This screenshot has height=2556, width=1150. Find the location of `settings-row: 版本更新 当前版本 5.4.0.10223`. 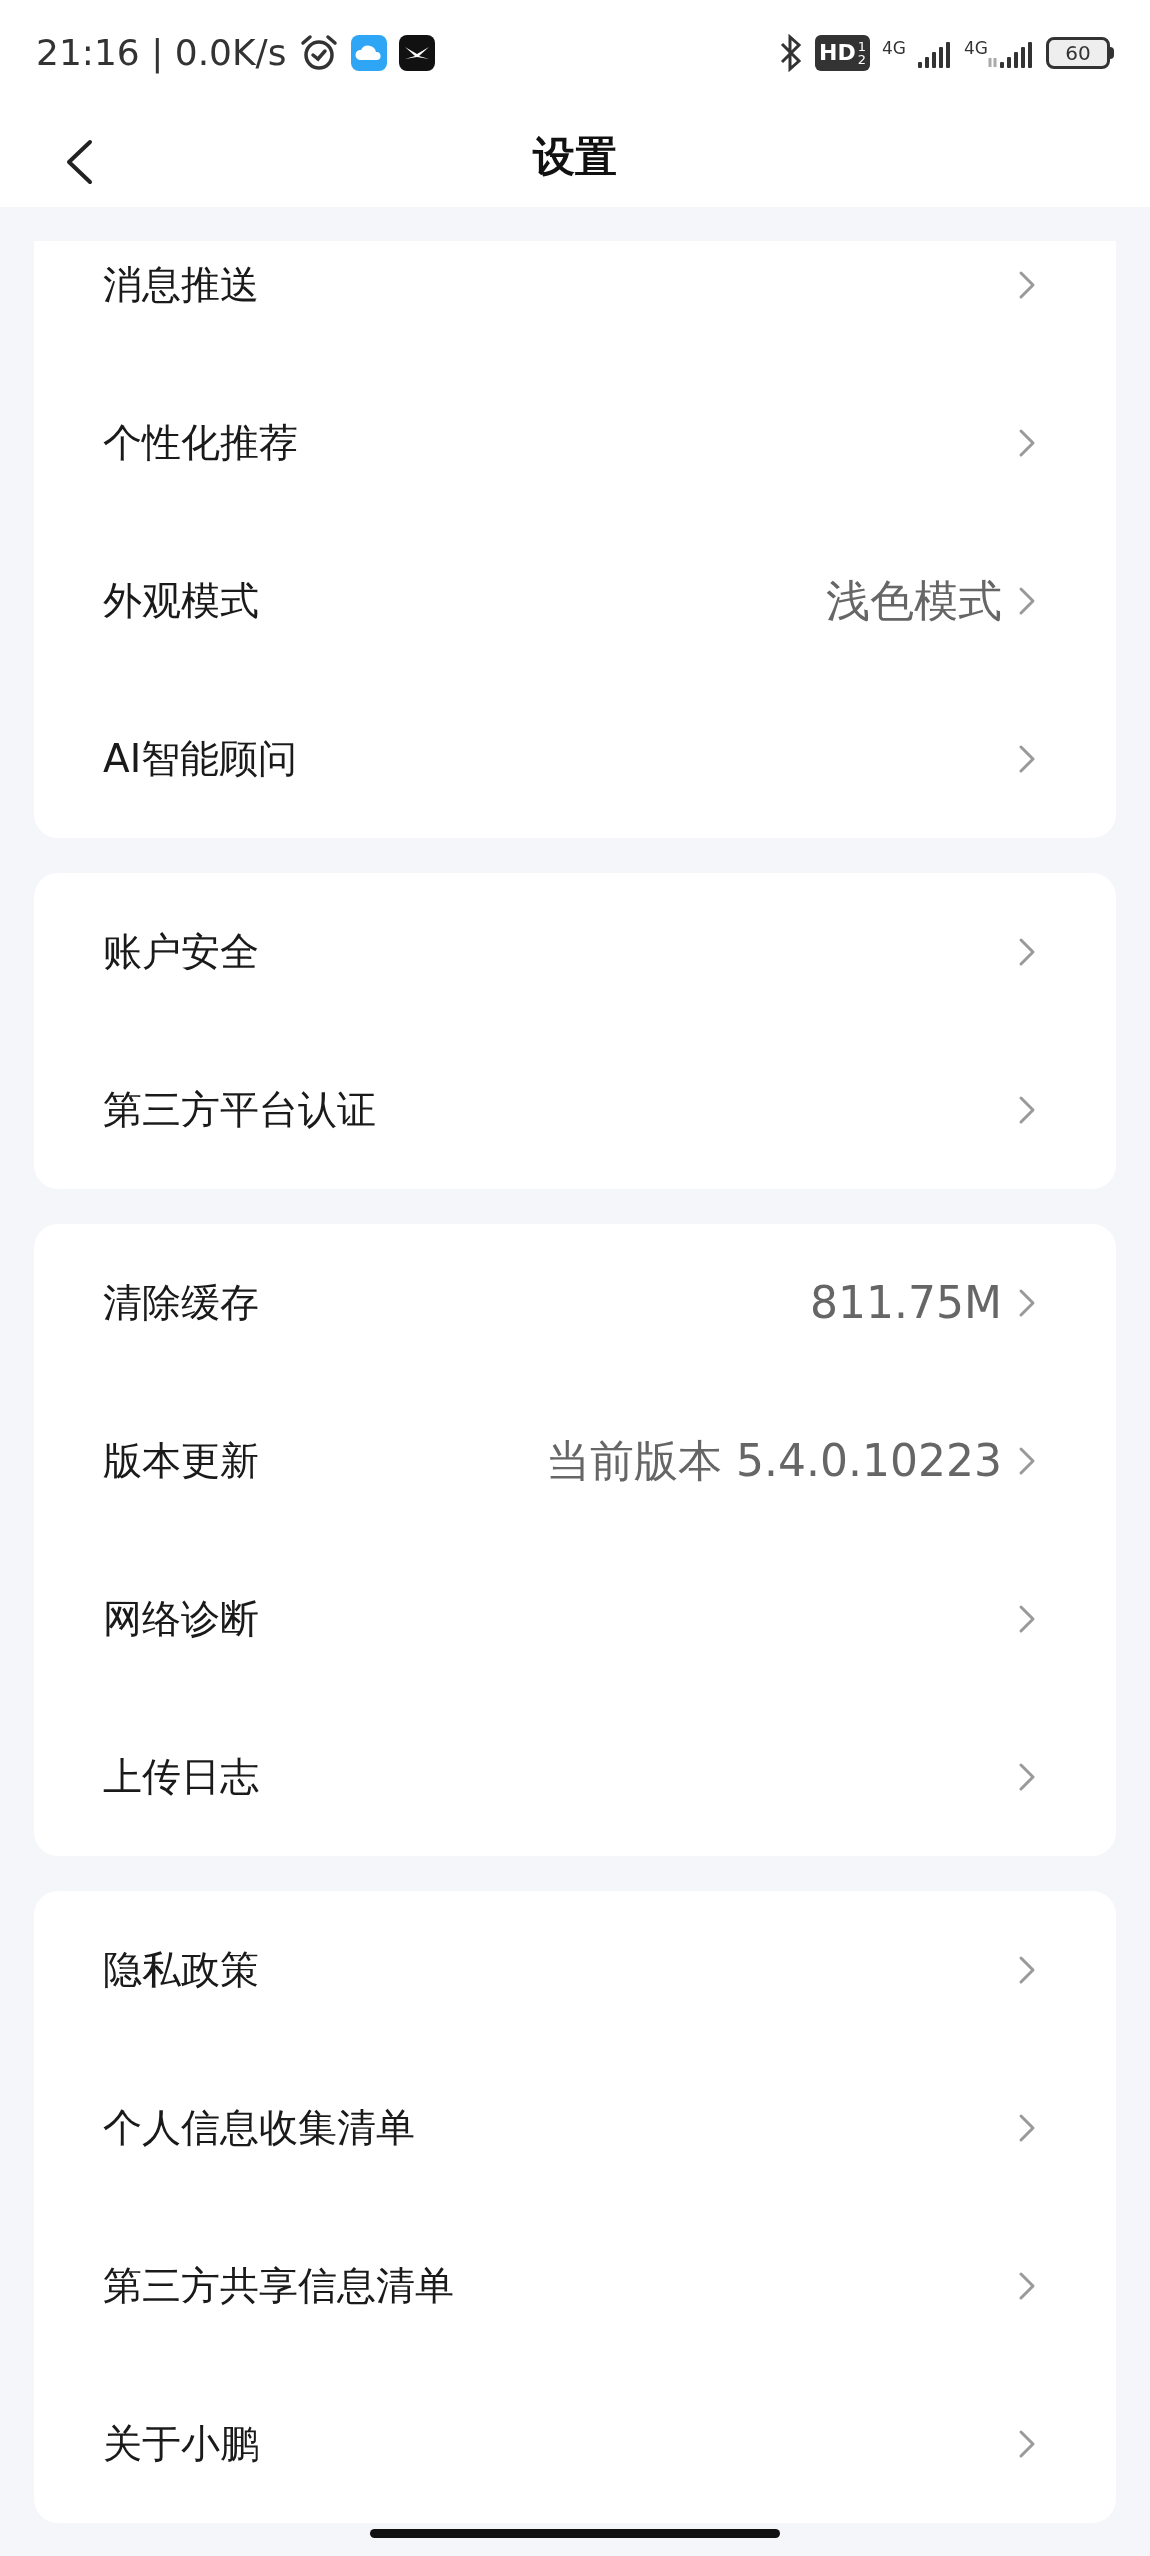

settings-row: 版本更新 当前版本 5.4.0.10223 is located at coordinates (575, 1461).